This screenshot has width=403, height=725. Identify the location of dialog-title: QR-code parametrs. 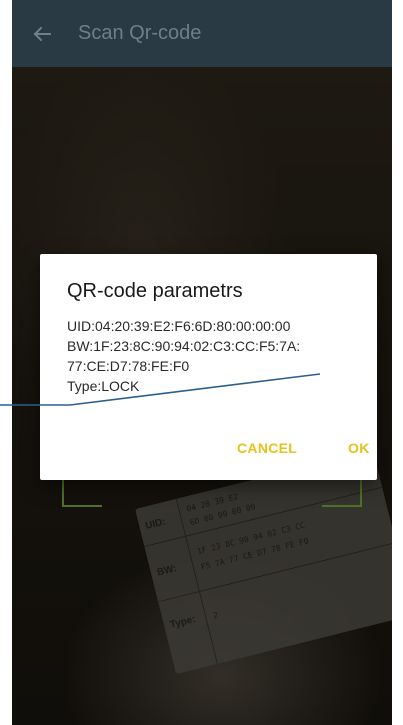
(155, 291).